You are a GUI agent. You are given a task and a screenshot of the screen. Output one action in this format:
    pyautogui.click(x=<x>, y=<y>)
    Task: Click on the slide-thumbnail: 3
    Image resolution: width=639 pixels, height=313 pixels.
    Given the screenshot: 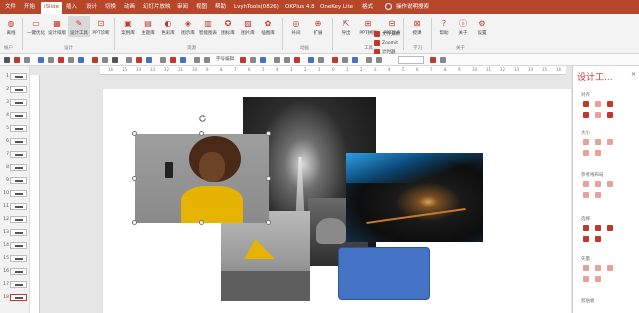 What is the action you would take?
    pyautogui.click(x=15, y=102)
    